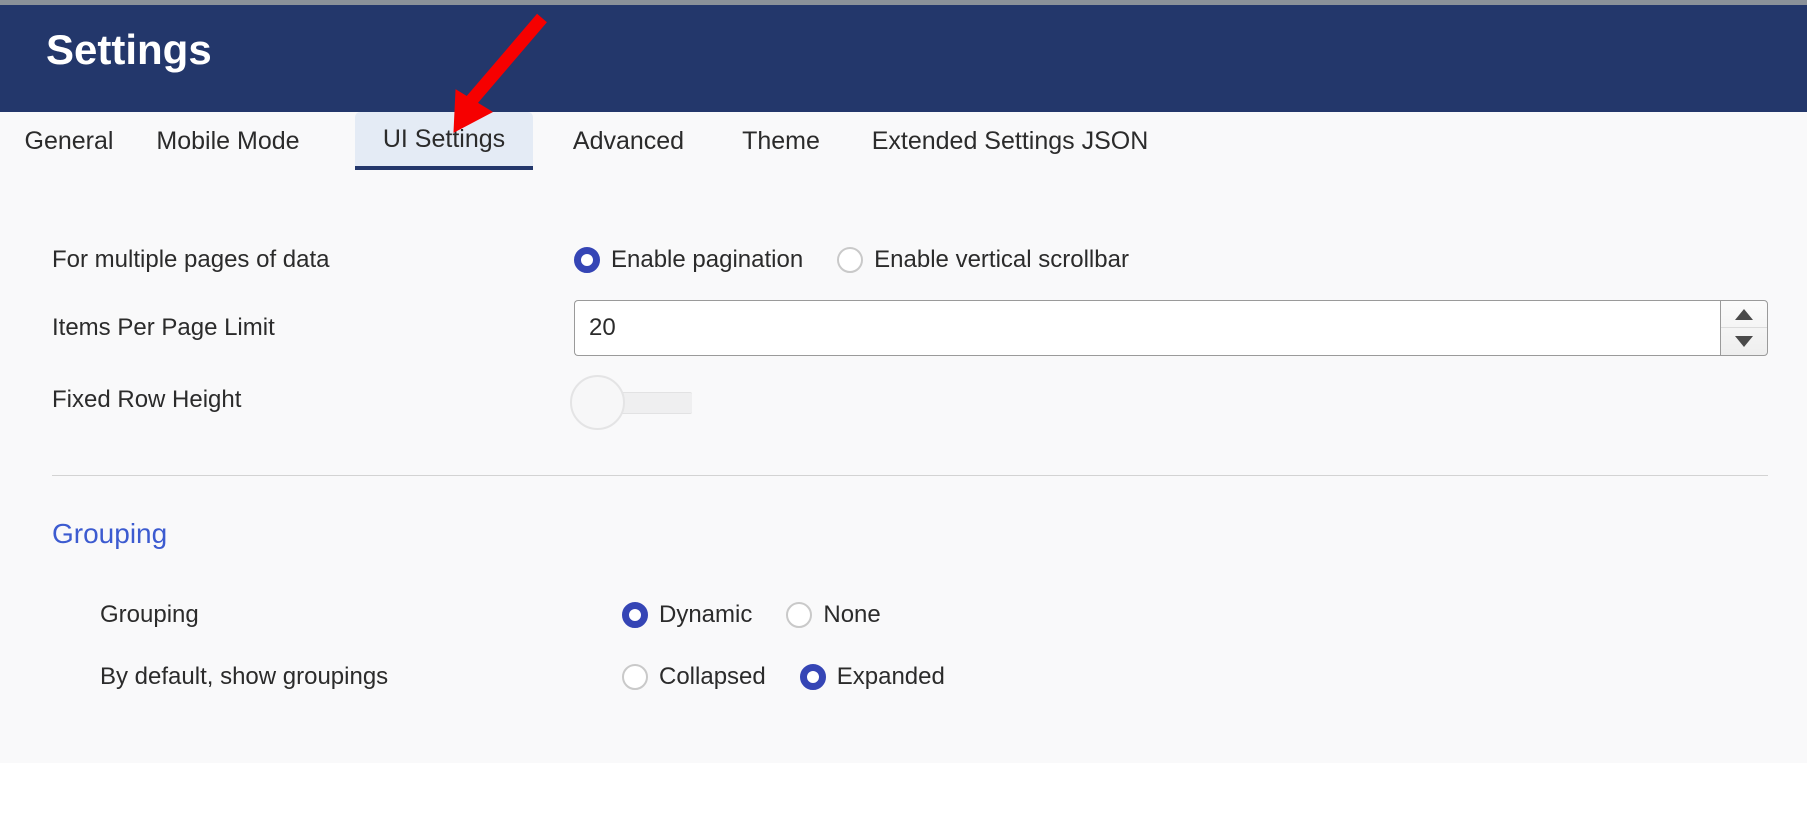 The image size is (1807, 826). I want to click on grouping-section-title: Grouping, so click(110, 533).